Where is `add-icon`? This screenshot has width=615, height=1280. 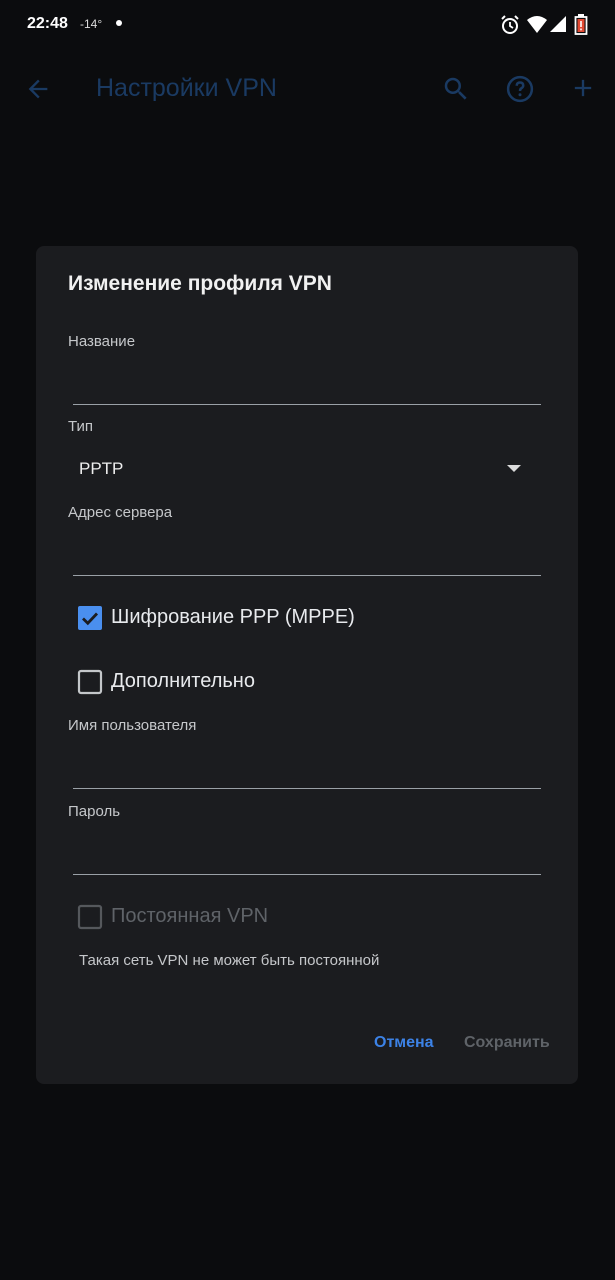 add-icon is located at coordinates (583, 88).